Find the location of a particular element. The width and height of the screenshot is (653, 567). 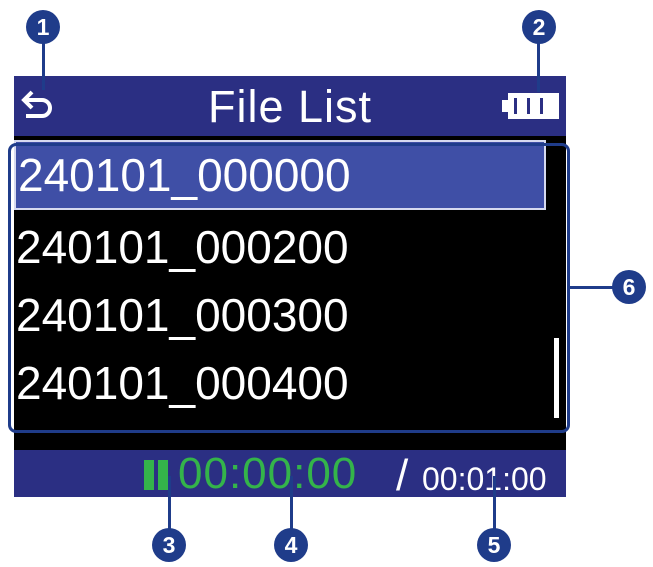

callout-4: 4 is located at coordinates (291, 545).